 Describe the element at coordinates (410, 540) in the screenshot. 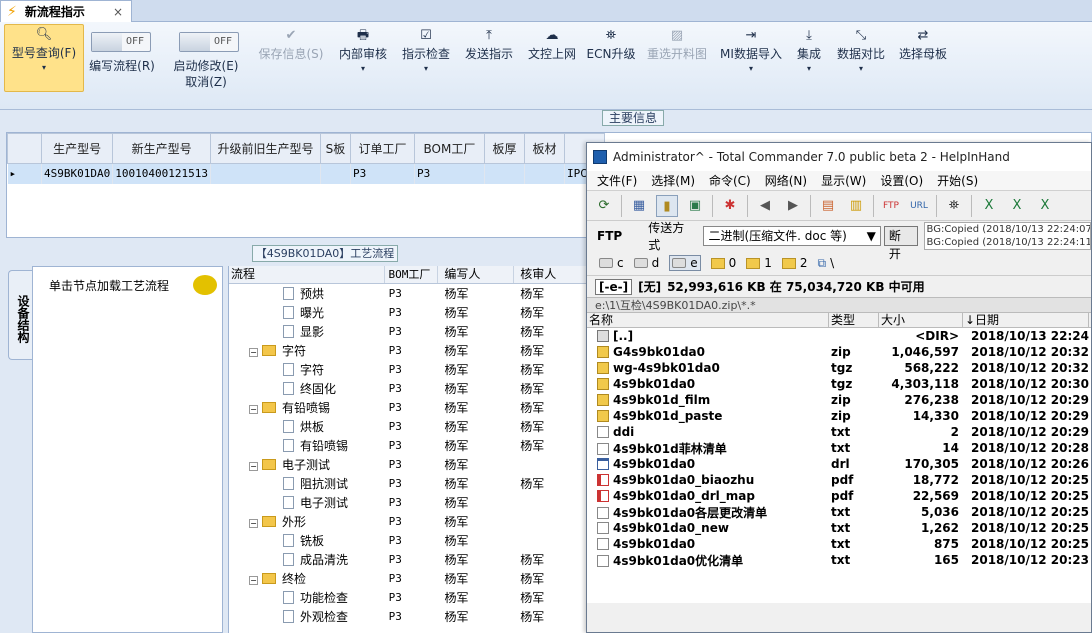

I see `list-item: 铣板 P3 杨军` at that location.